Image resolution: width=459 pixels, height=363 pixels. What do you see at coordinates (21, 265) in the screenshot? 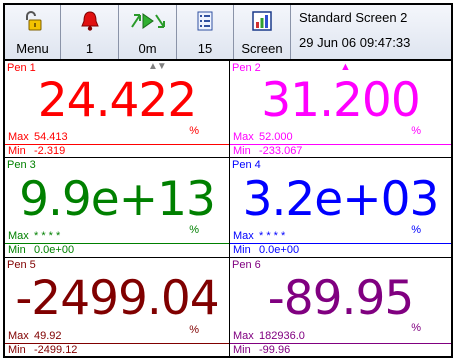
I see `pen-name: Pen 5` at bounding box center [21, 265].